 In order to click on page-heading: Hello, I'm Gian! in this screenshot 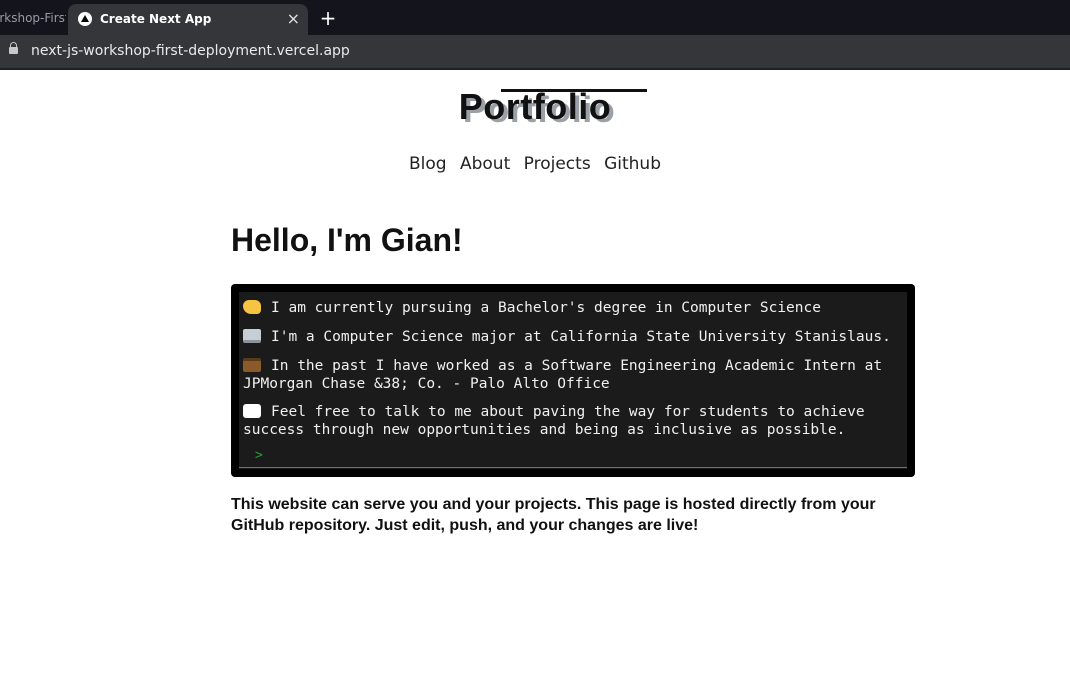, I will do `click(347, 240)`.